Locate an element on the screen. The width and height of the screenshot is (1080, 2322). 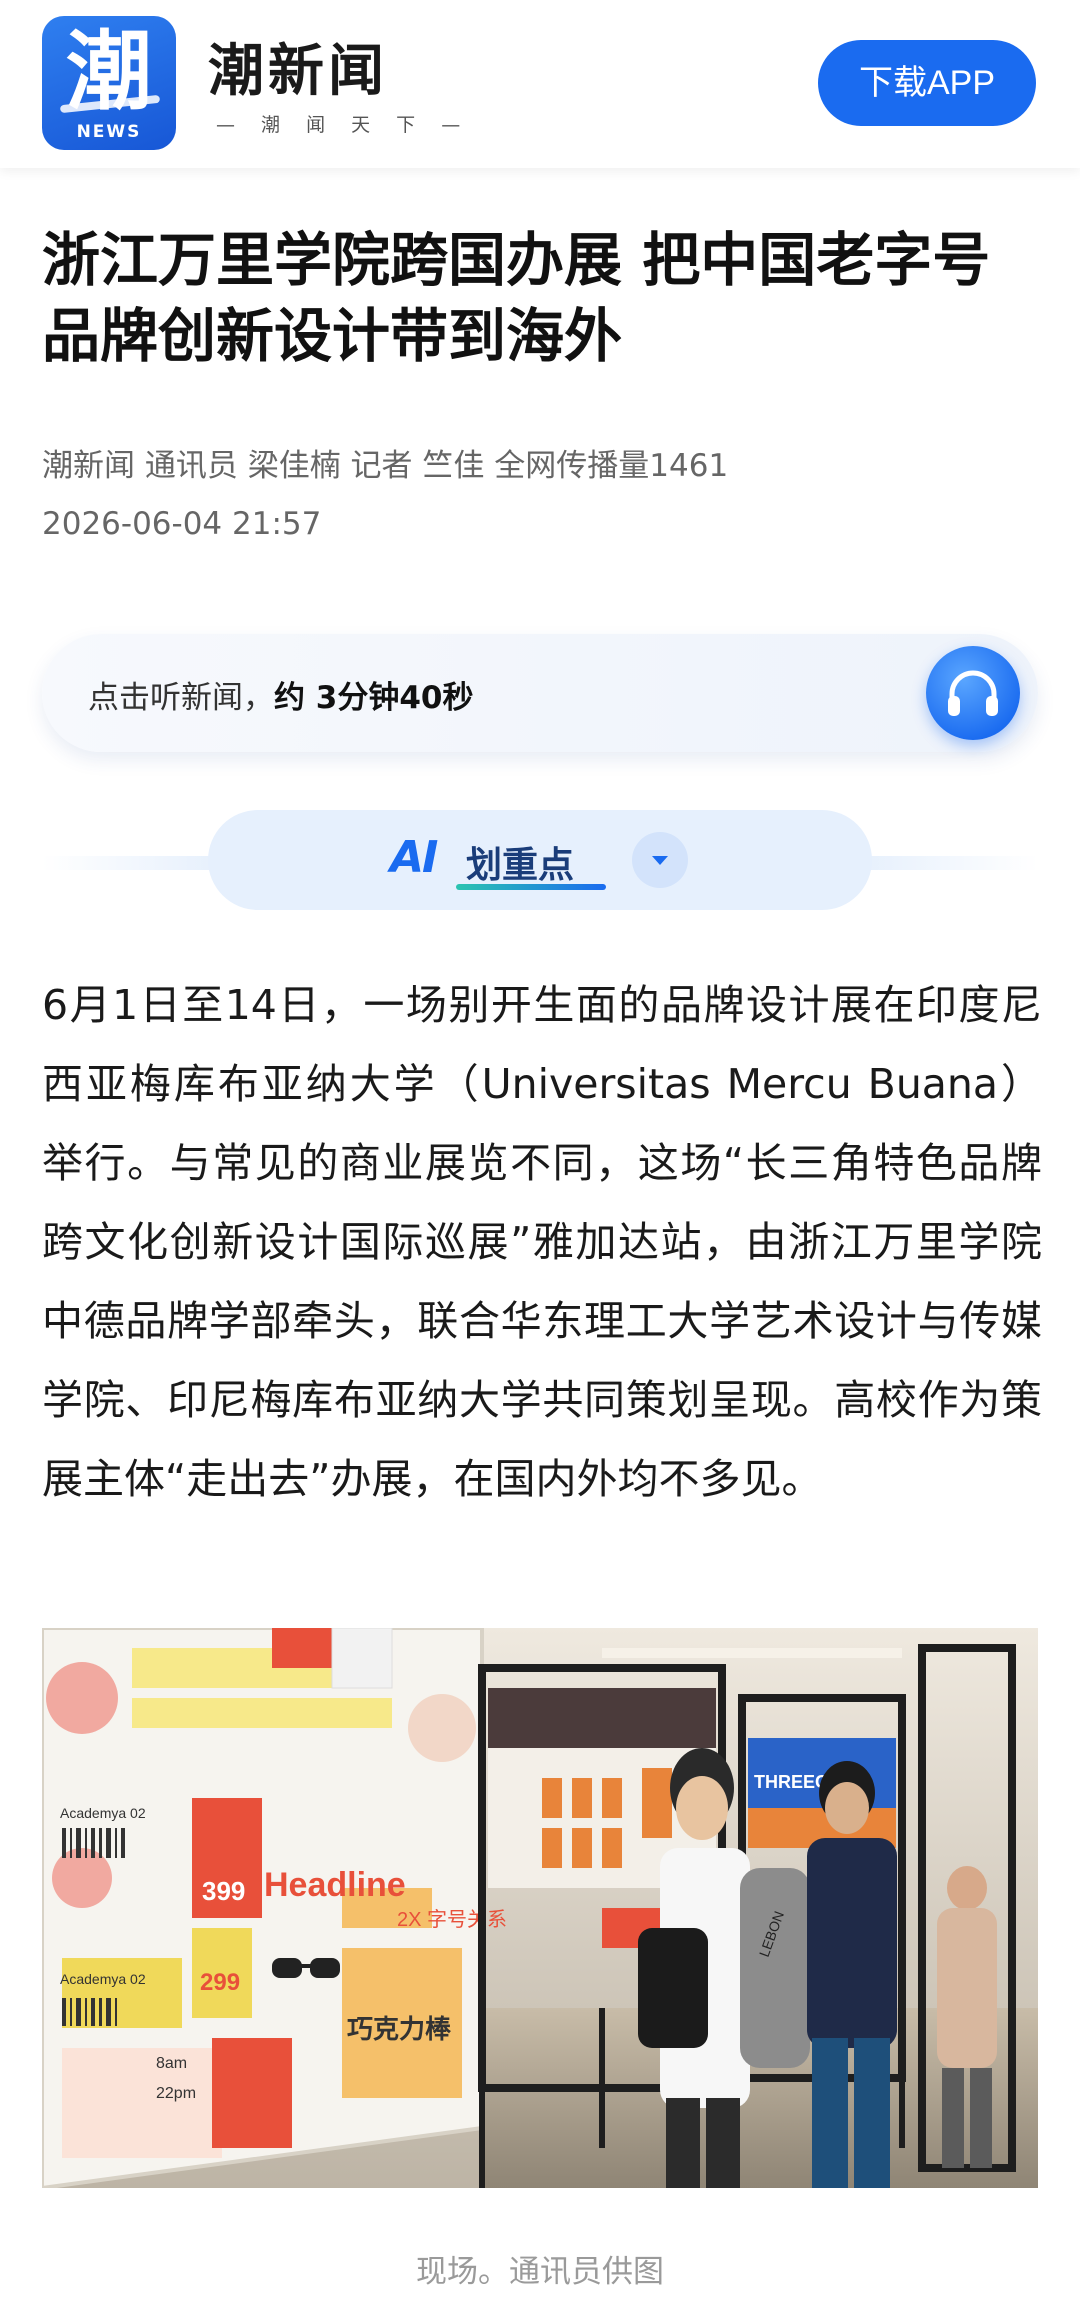
ai-highlight-label: 划重点 is located at coordinates (520, 865).